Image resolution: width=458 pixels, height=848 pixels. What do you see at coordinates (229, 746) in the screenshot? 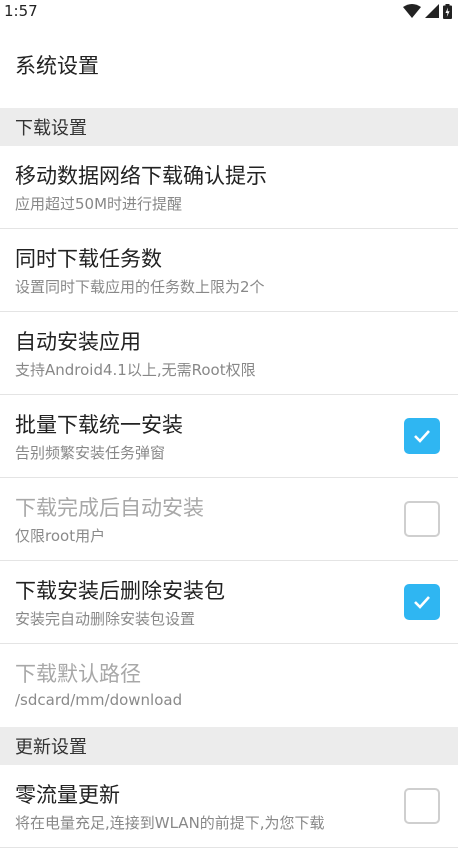
I see `section-header-update: 更新设置` at bounding box center [229, 746].